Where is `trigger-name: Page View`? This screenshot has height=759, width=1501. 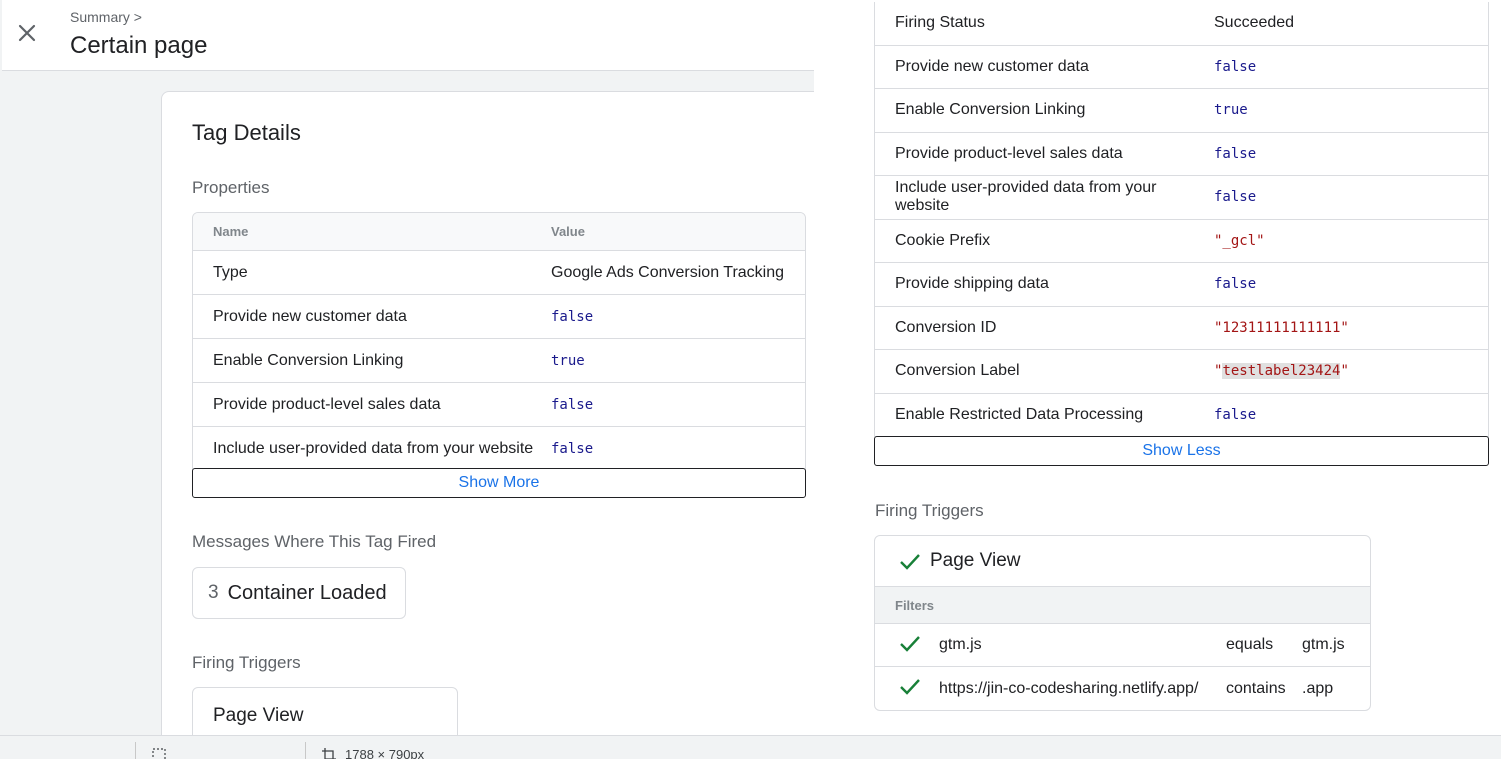 trigger-name: Page View is located at coordinates (975, 560).